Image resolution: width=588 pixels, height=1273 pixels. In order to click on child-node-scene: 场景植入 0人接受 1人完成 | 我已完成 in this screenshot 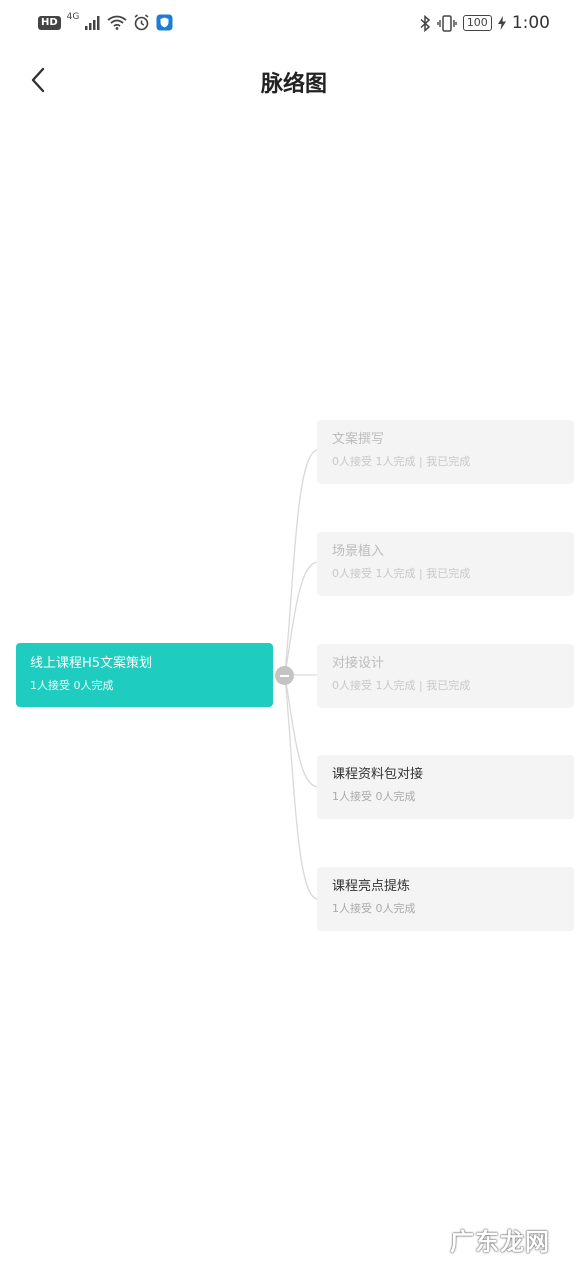, I will do `click(445, 564)`.